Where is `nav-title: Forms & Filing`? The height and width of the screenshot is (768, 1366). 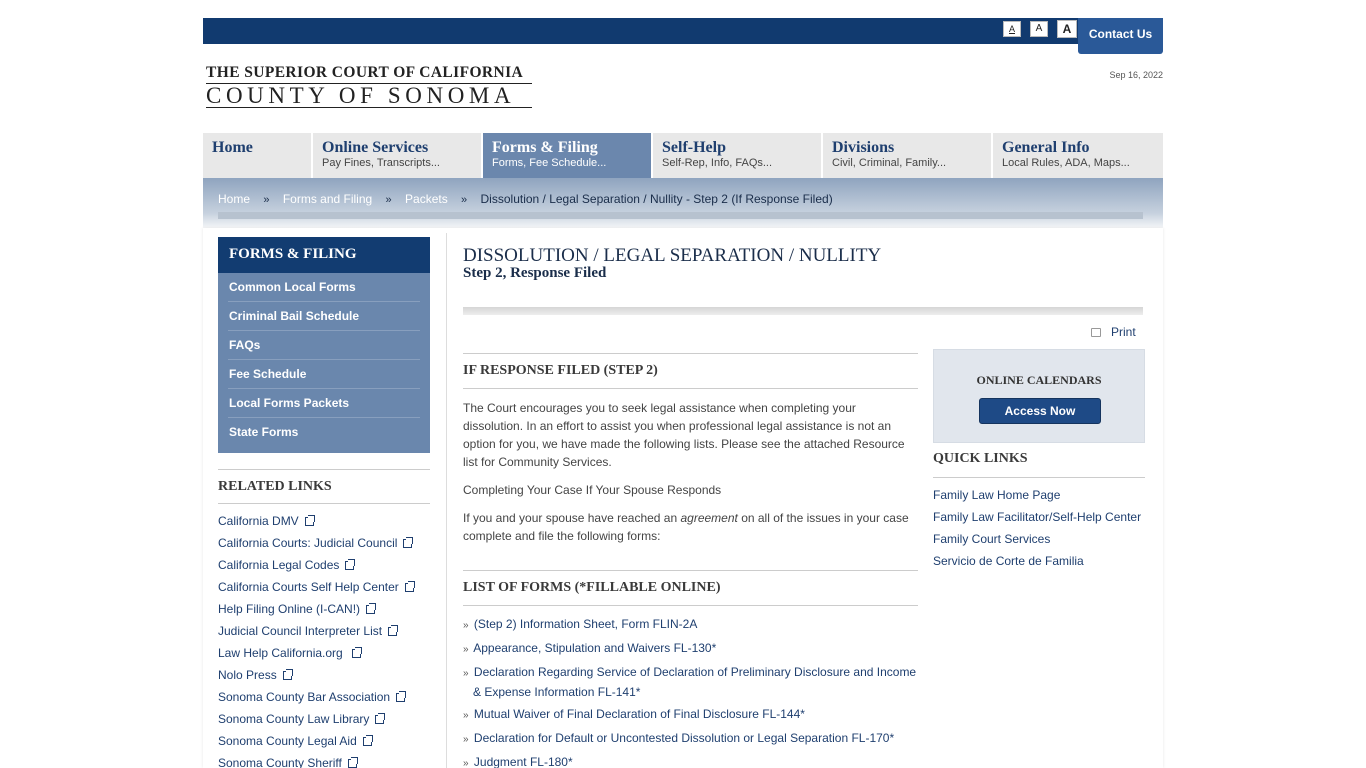
nav-title: Forms & Filing is located at coordinates (545, 147).